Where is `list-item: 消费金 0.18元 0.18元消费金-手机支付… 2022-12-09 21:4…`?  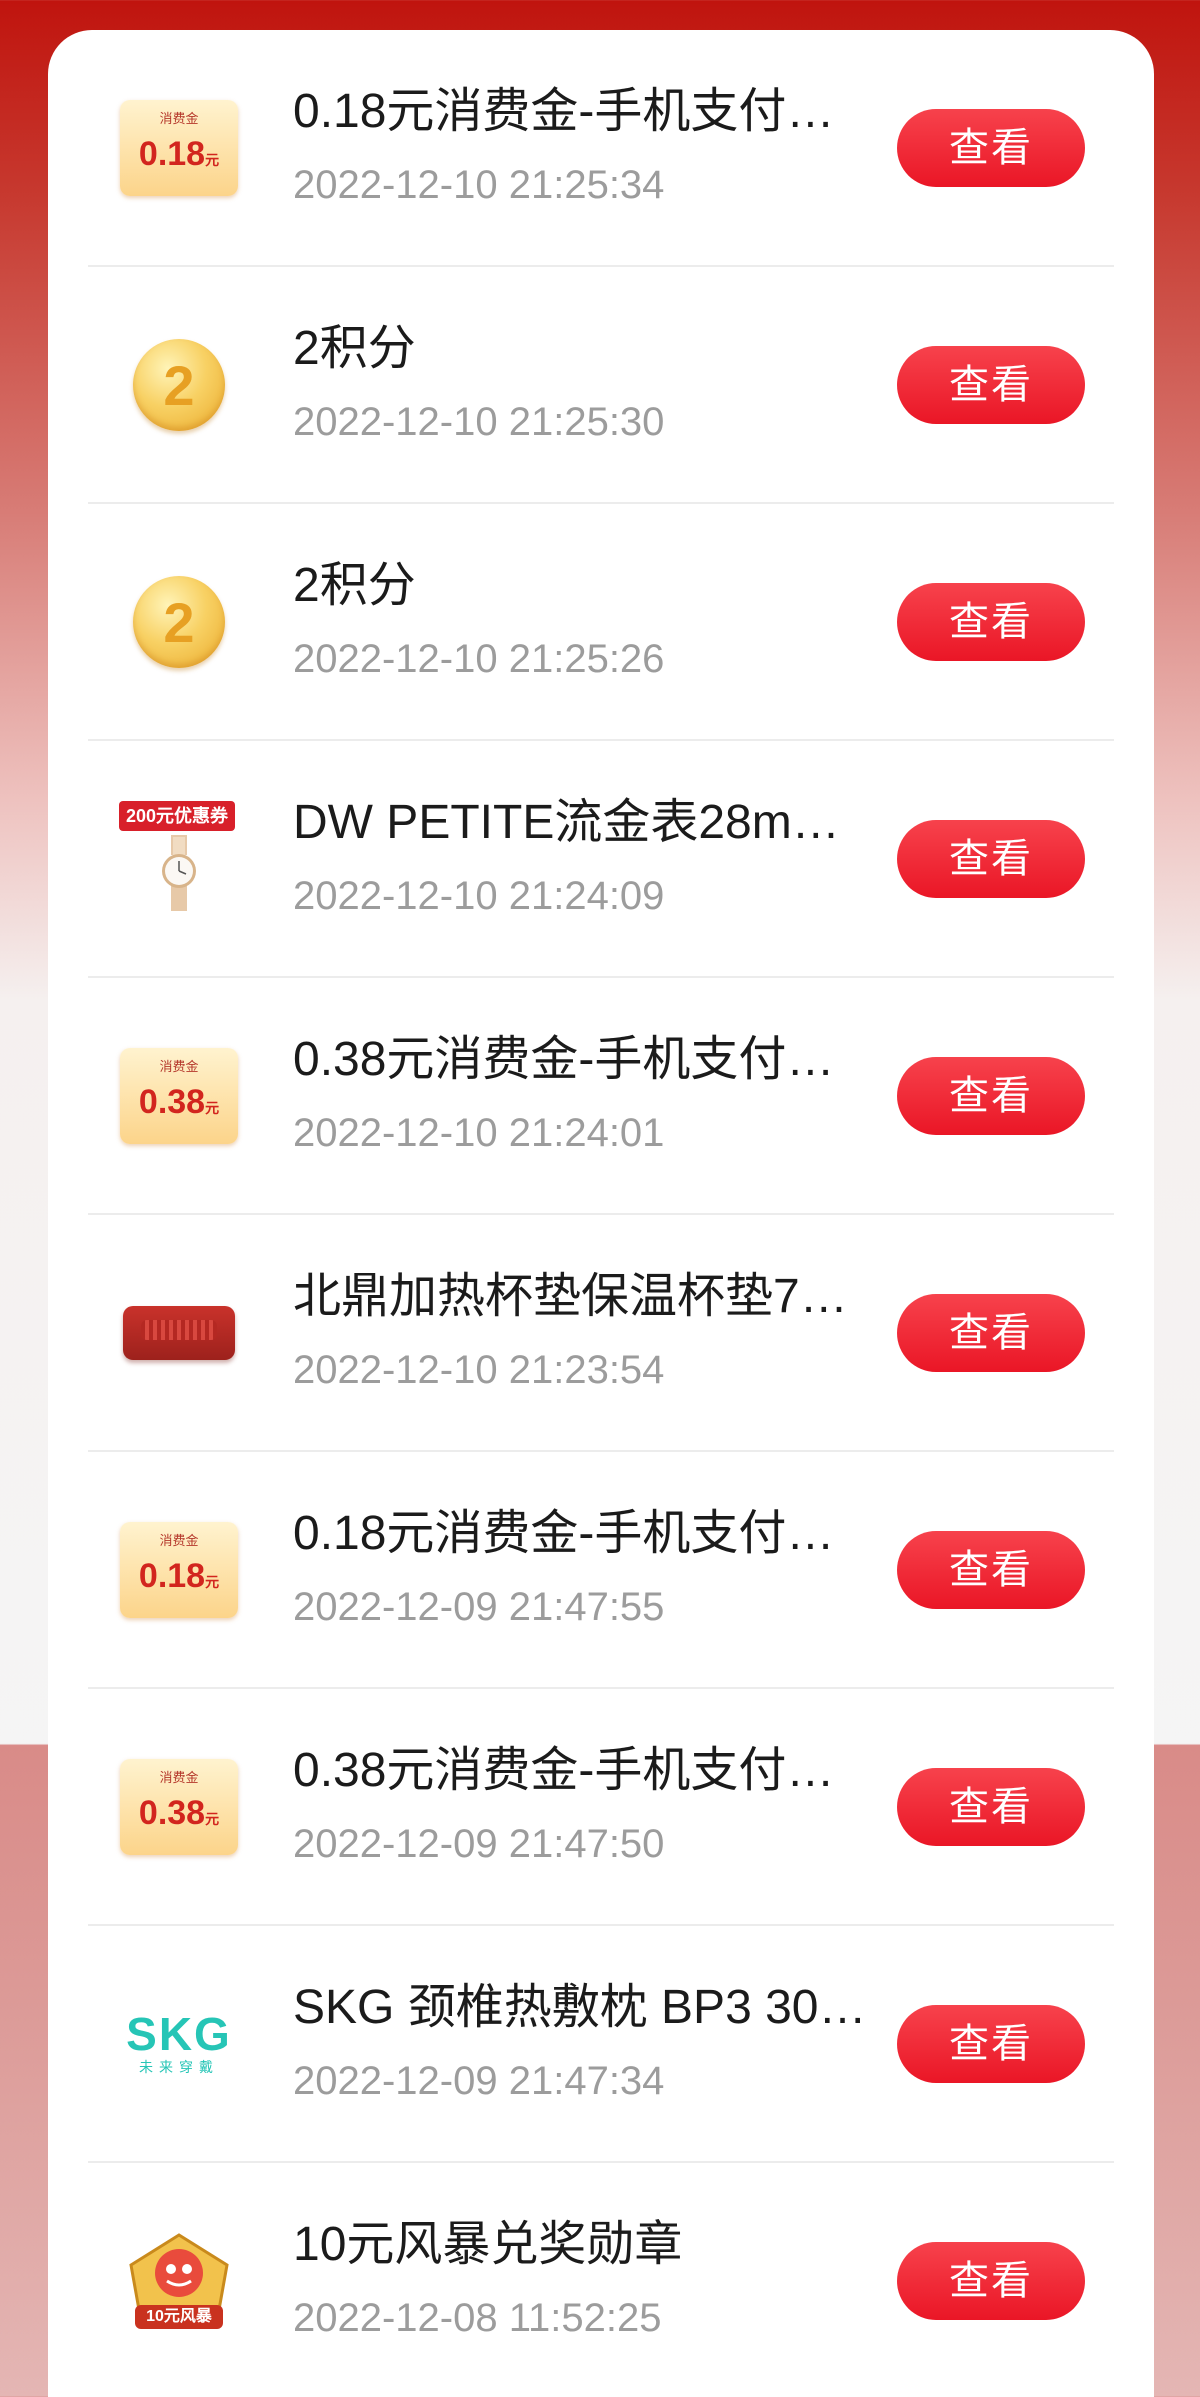
list-item: 消费金 0.18元 0.18元消费金-手机支付… 2022-12-09 21:4… is located at coordinates (601, 1570).